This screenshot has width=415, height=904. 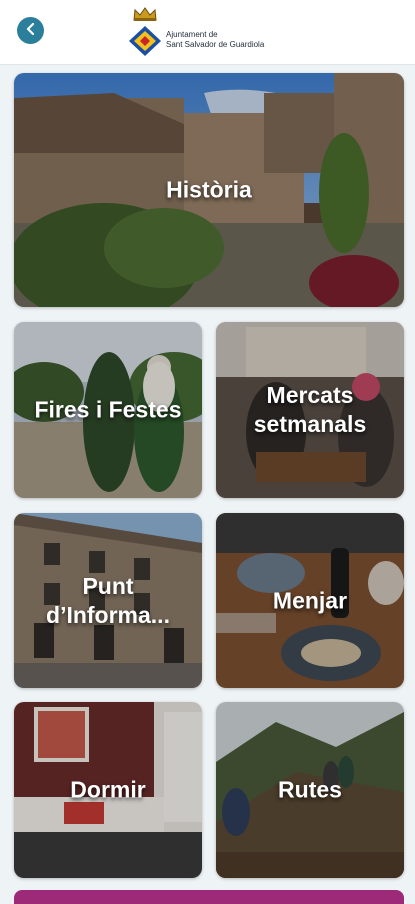 What do you see at coordinates (145, 43) in the screenshot?
I see `coat-of-arms-icon` at bounding box center [145, 43].